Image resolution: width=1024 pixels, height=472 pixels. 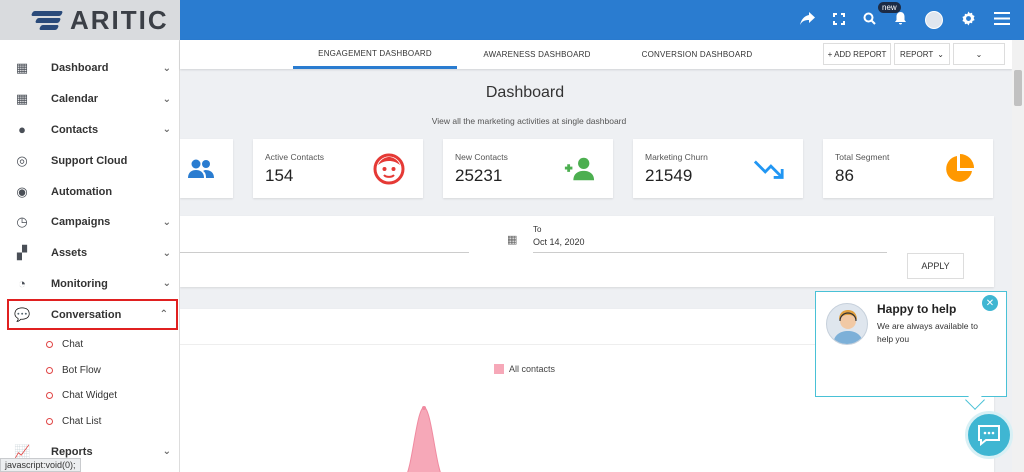 I want to click on stat-card-active-contacts: Active Contacts 154, so click(x=338, y=168).